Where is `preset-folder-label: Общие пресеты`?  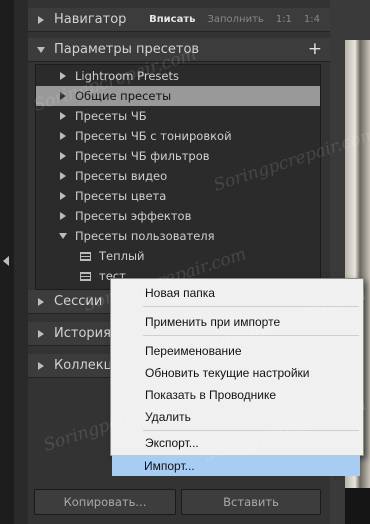 preset-folder-label: Общие пресеты is located at coordinates (123, 96).